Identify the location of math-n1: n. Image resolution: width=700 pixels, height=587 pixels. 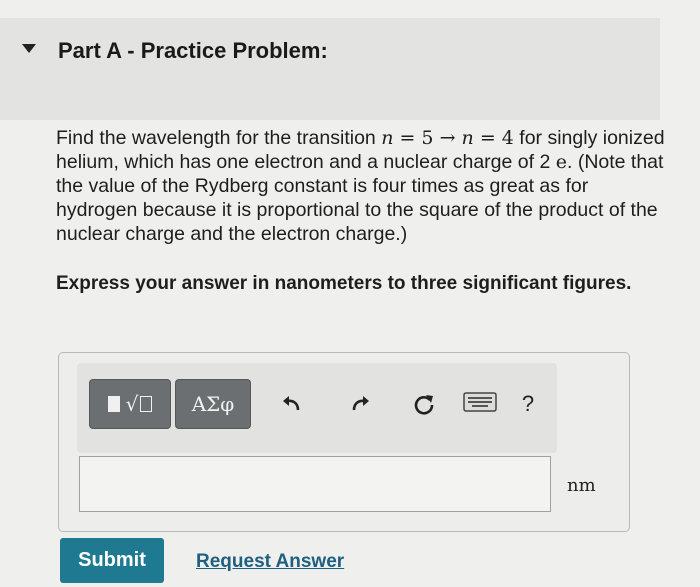
(387, 138).